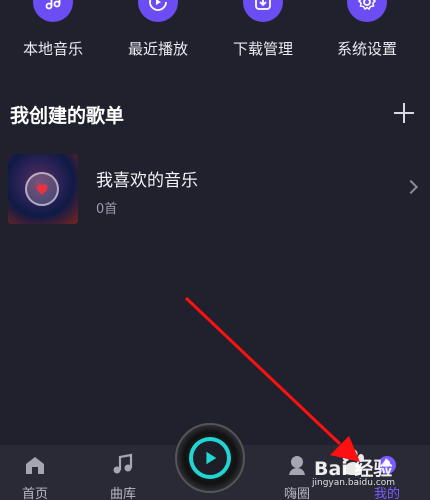  What do you see at coordinates (34, 493) in the screenshot?
I see `nav-label: 首页` at bounding box center [34, 493].